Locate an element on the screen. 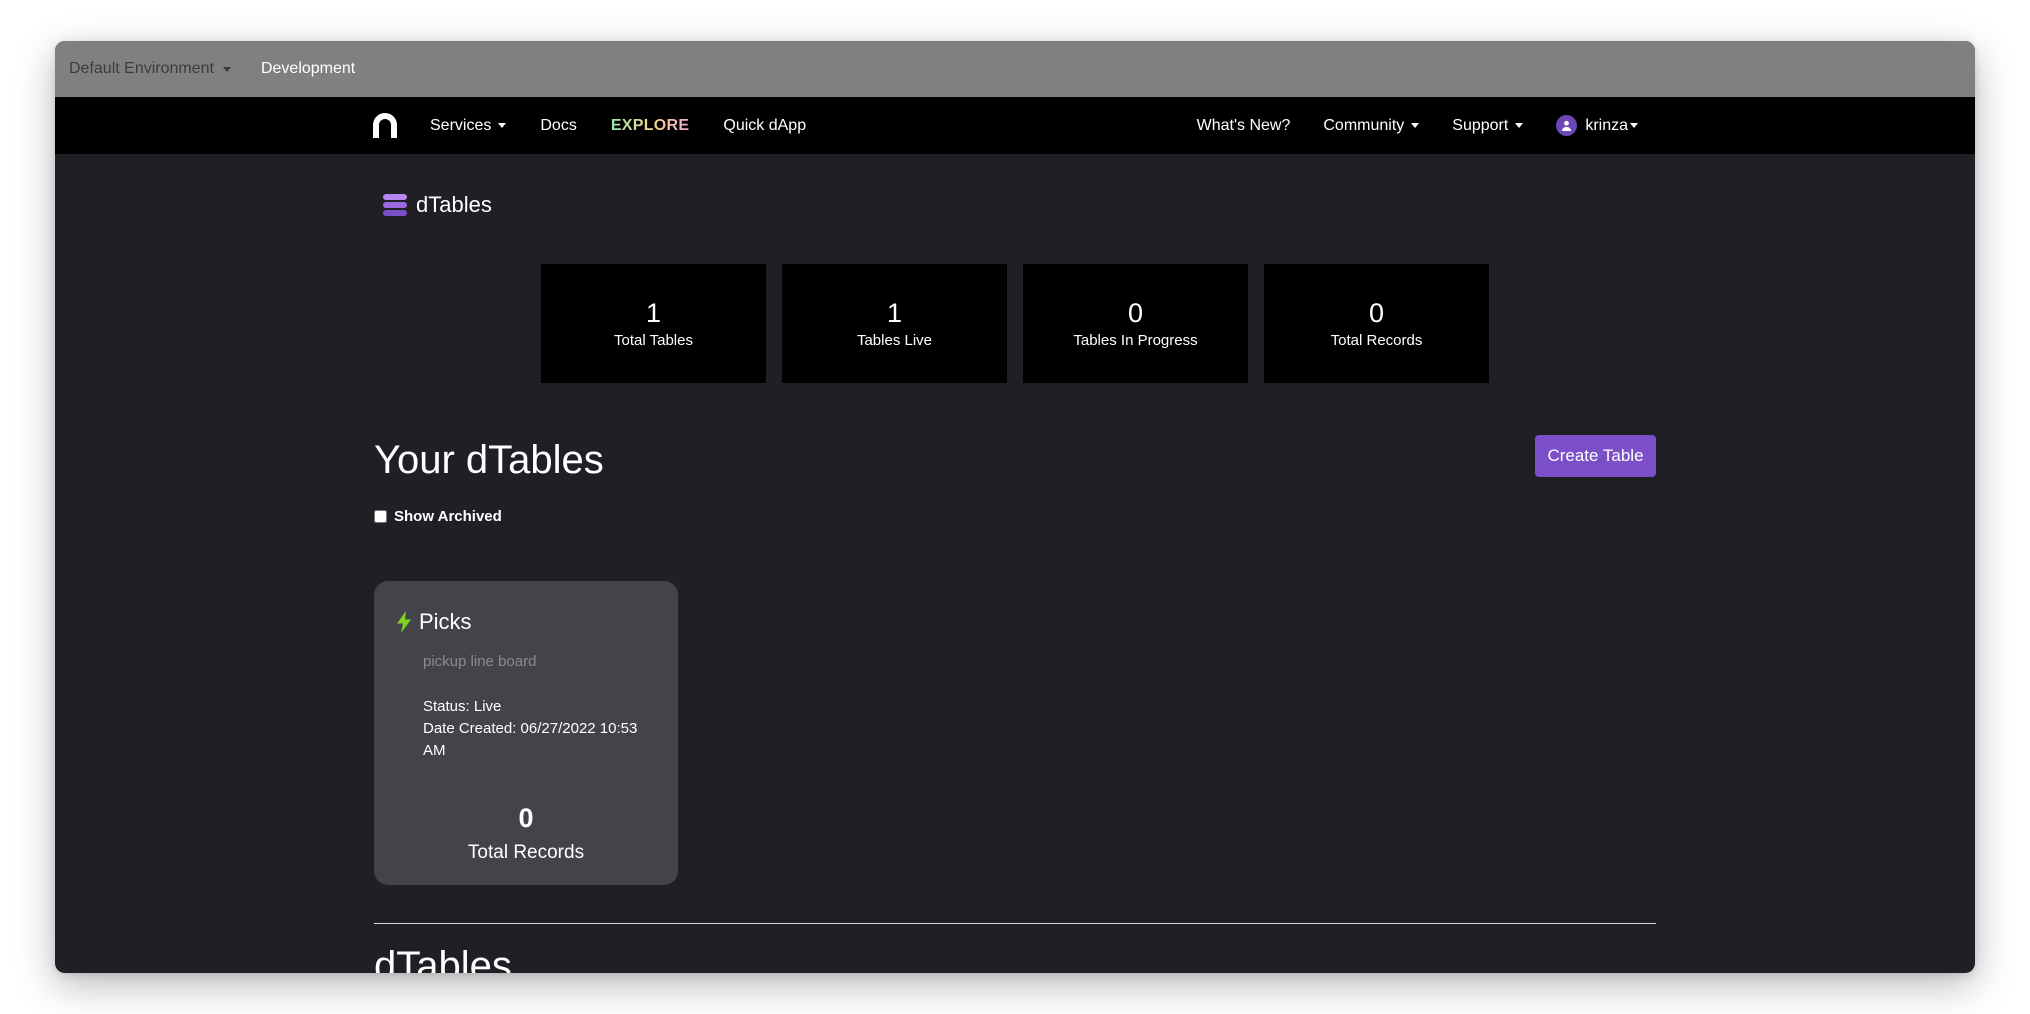 This screenshot has width=2030, height=1014. show-archived-toggle: Show Archived is located at coordinates (438, 516).